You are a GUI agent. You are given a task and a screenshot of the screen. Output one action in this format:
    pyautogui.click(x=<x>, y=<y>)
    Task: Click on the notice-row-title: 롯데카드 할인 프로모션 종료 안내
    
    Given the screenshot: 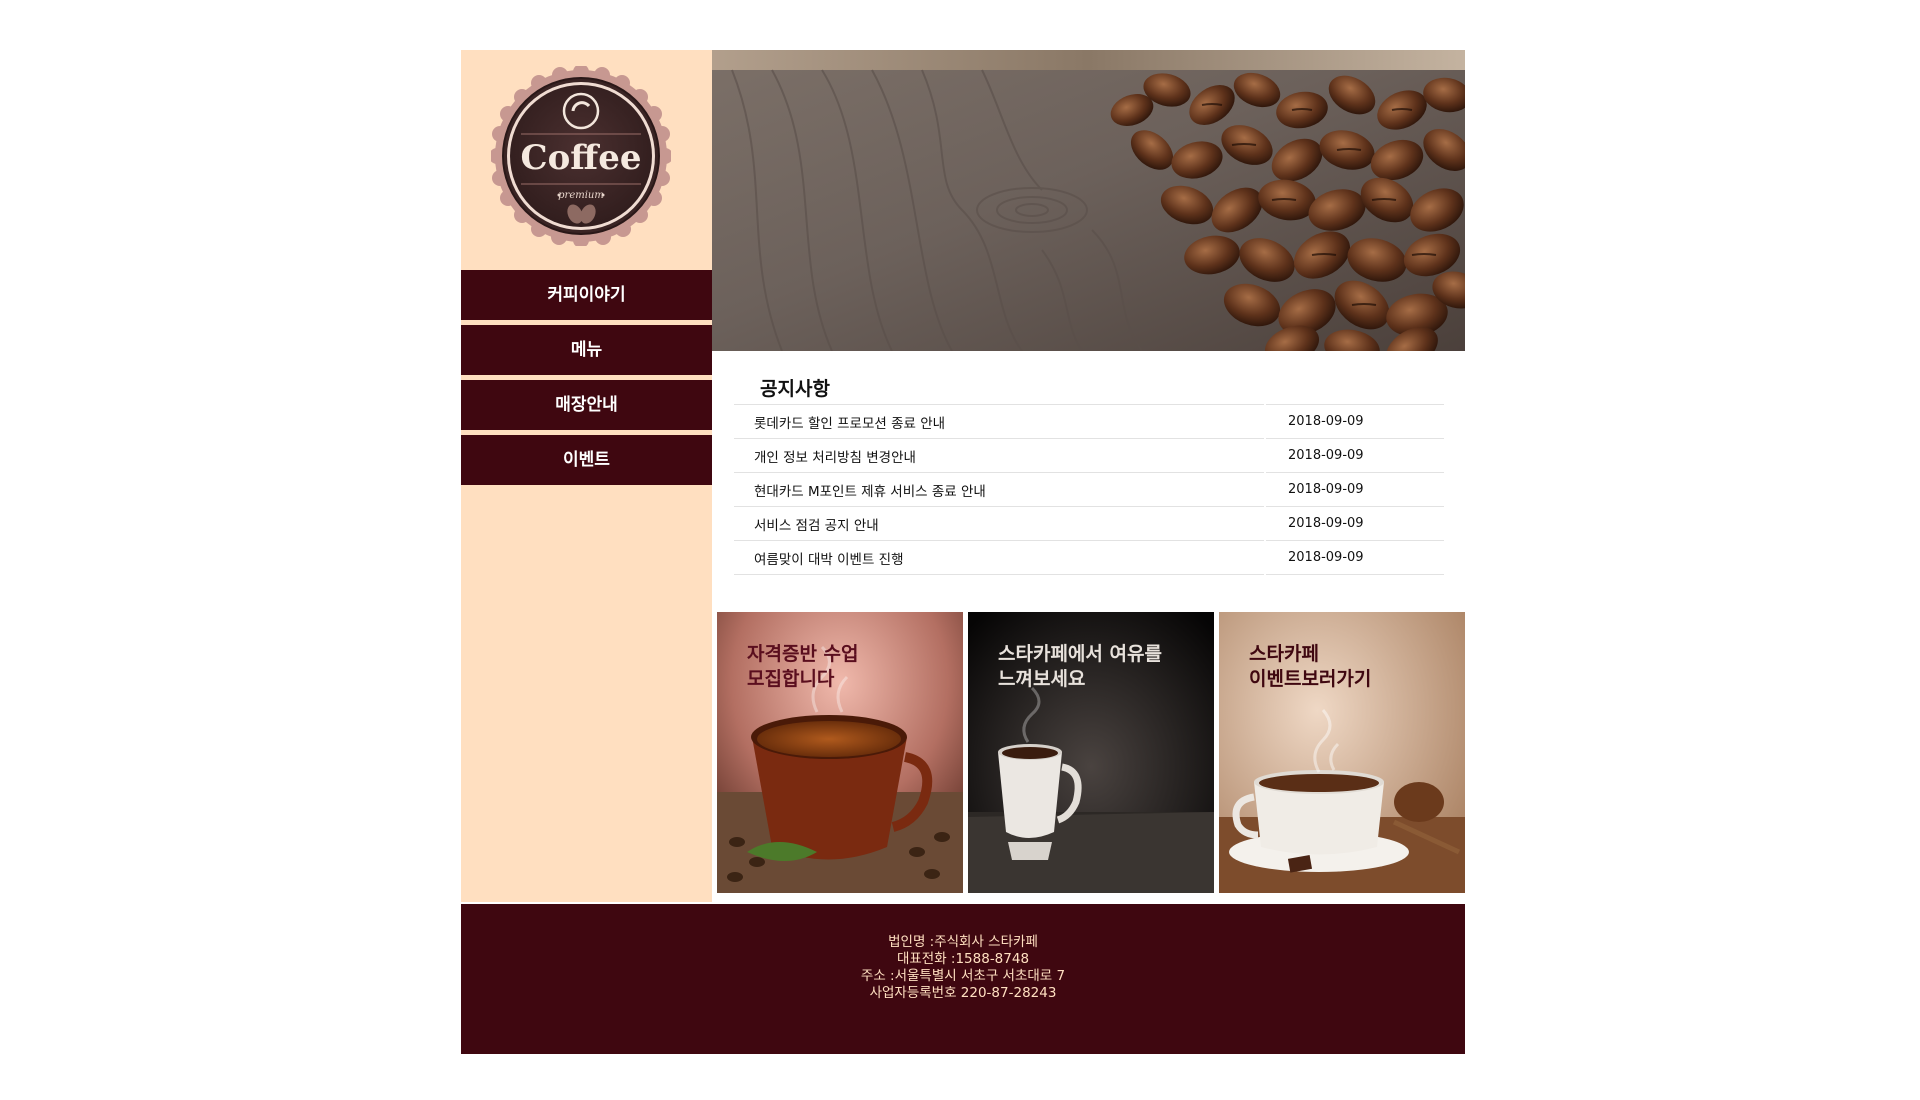 What is the action you would take?
    pyautogui.click(x=1000, y=421)
    